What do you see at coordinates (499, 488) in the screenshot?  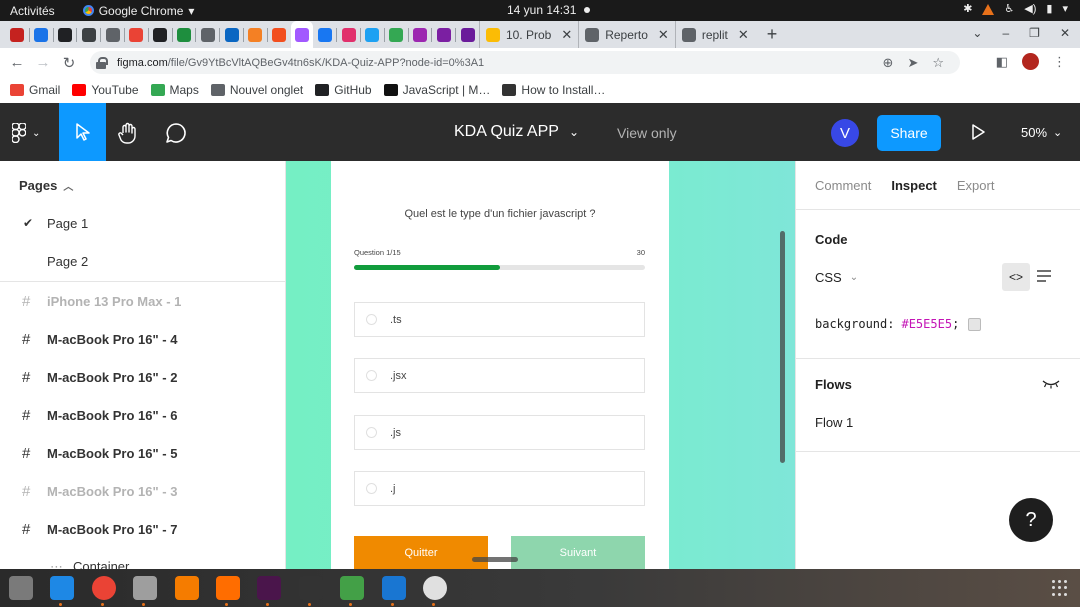 I see `answer-option: .j` at bounding box center [499, 488].